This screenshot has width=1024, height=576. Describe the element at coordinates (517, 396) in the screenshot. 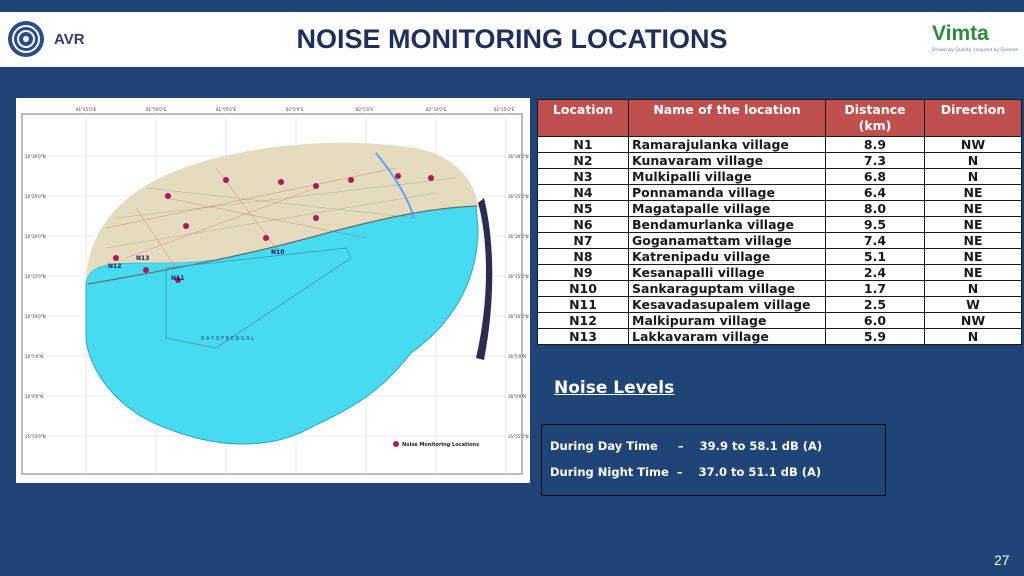

I see `map-side-tick: 16°0'0"N` at that location.